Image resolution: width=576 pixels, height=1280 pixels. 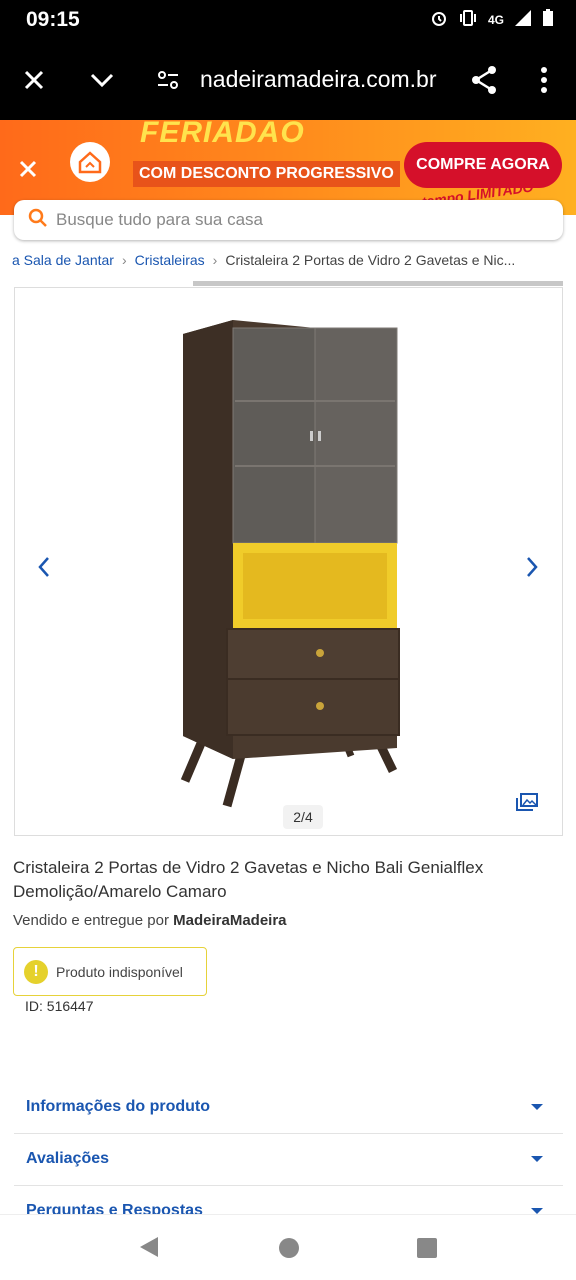 What do you see at coordinates (119, 971) in the screenshot?
I see `availability-label: Produto indisponível` at bounding box center [119, 971].